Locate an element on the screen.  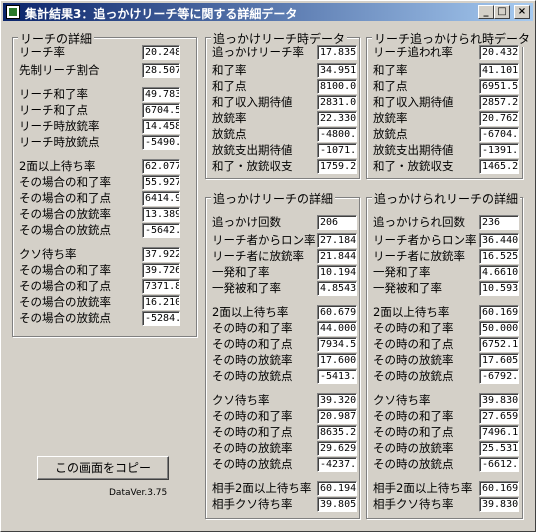
value-field: 8635.29 is located at coordinates (337, 432).